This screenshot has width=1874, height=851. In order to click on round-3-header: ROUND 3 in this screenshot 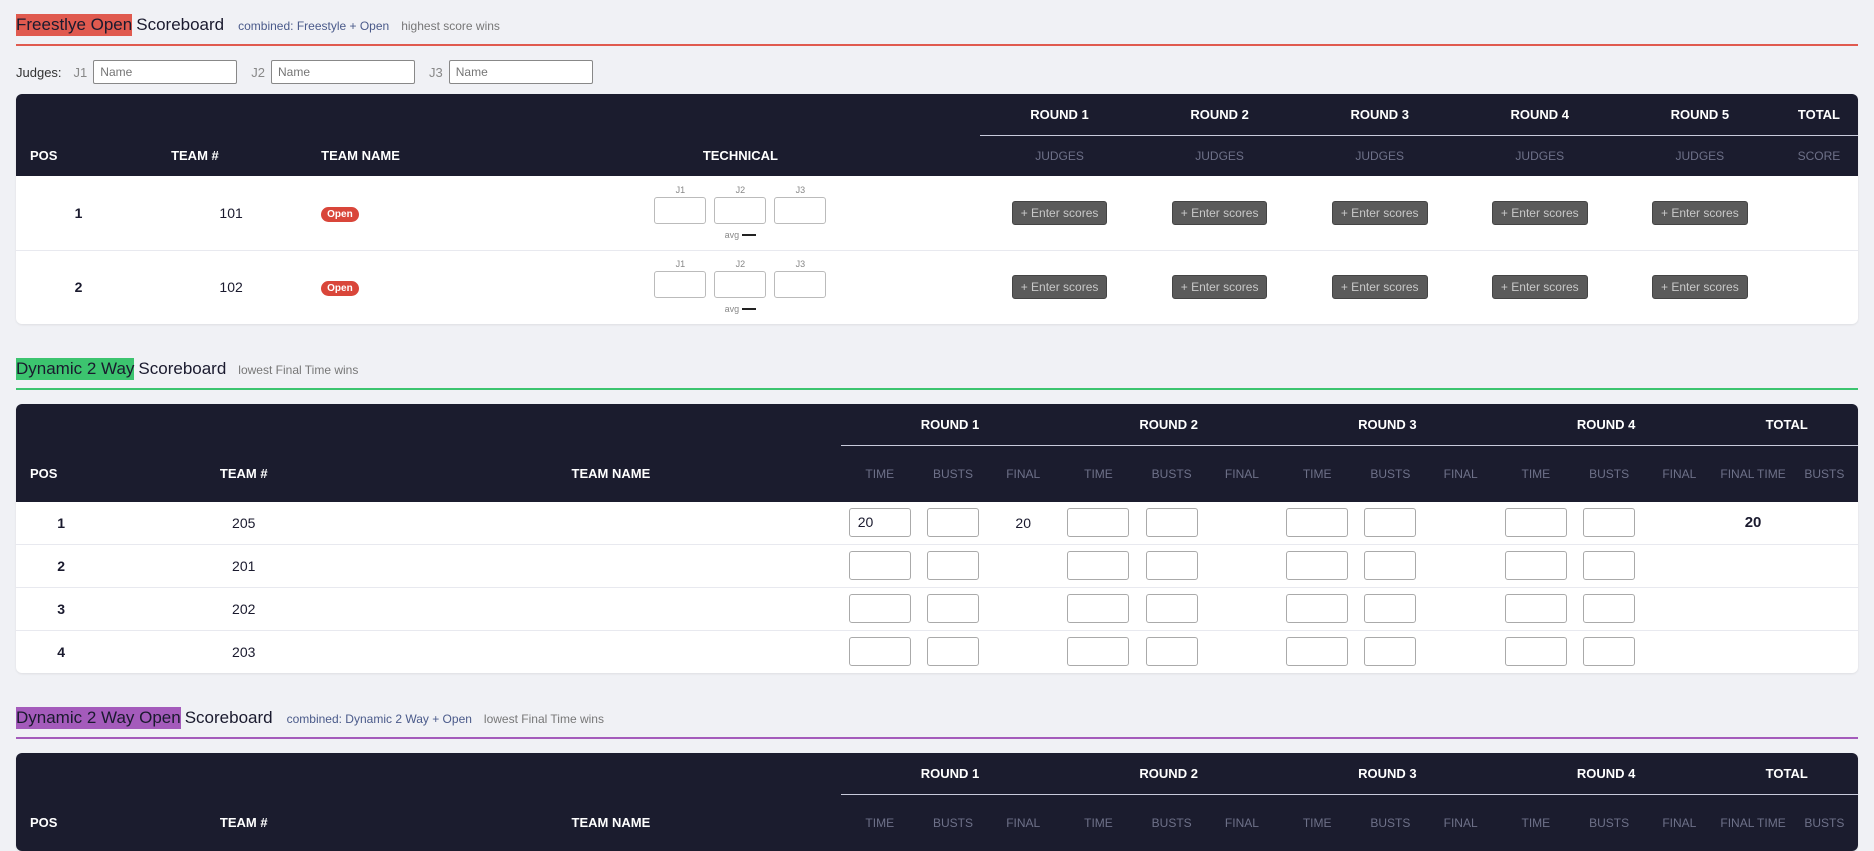, I will do `click(1387, 425)`.